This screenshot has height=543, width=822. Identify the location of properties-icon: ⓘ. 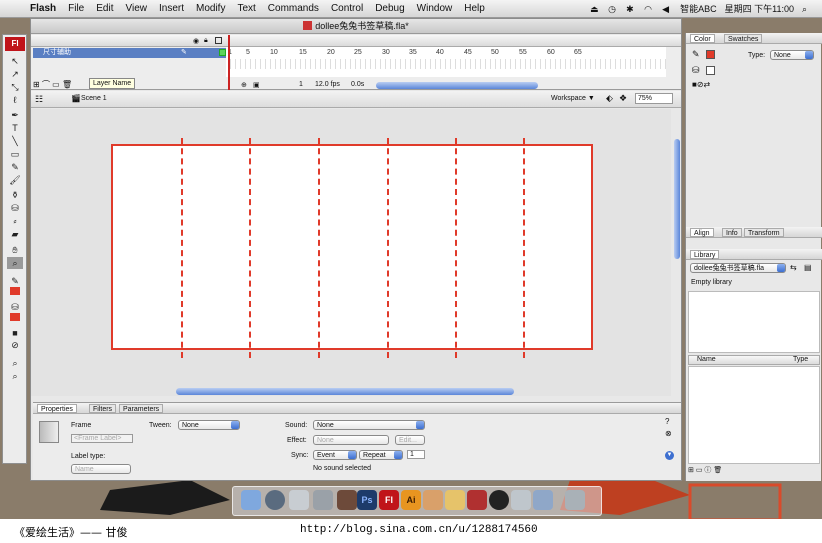
(707, 470).